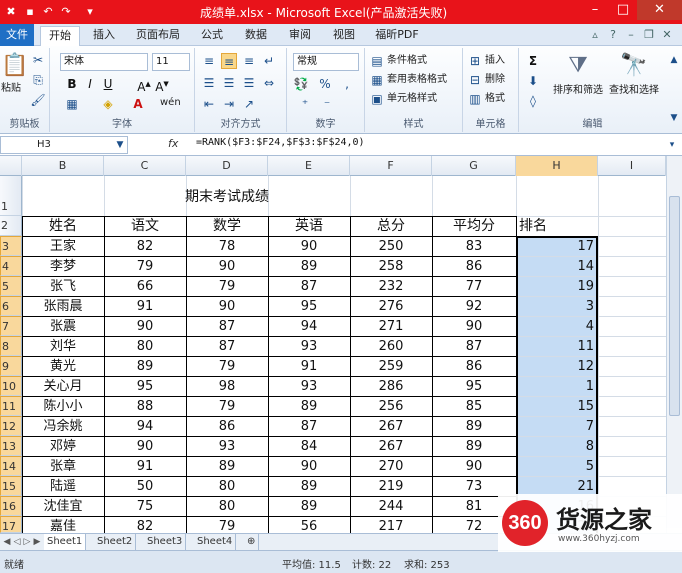  What do you see at coordinates (634, 66) in the screenshot?
I see `find-select-icon: 🔭` at bounding box center [634, 66].